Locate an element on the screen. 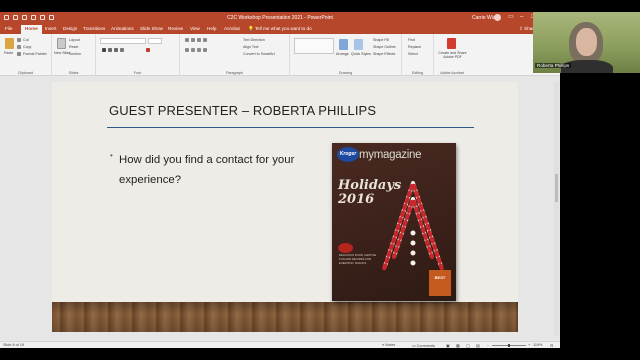 The image size is (640, 360). pdf-icon is located at coordinates (451, 43).